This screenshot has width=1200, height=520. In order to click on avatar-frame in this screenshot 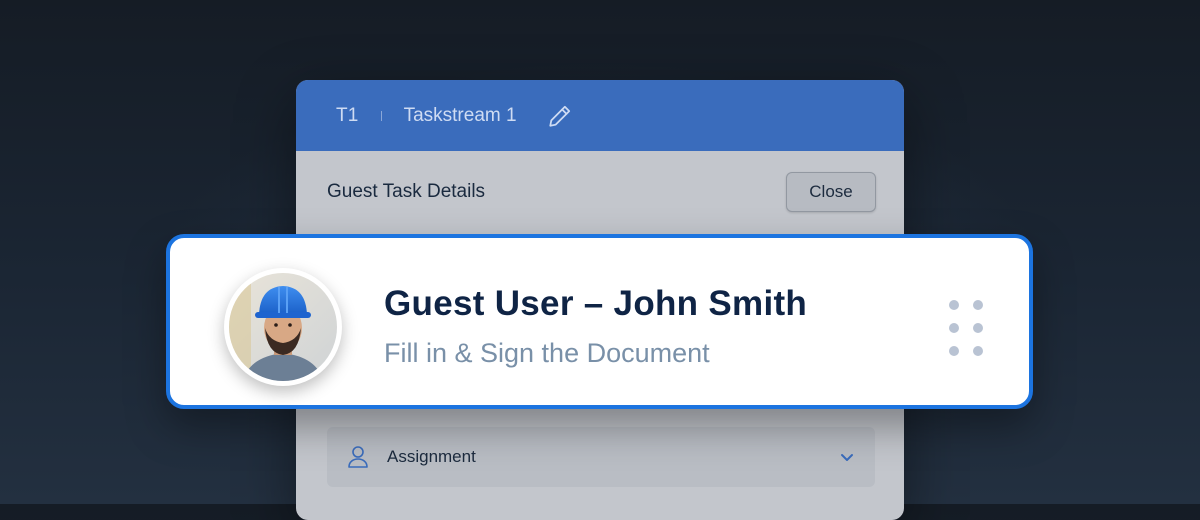, I will do `click(283, 327)`.